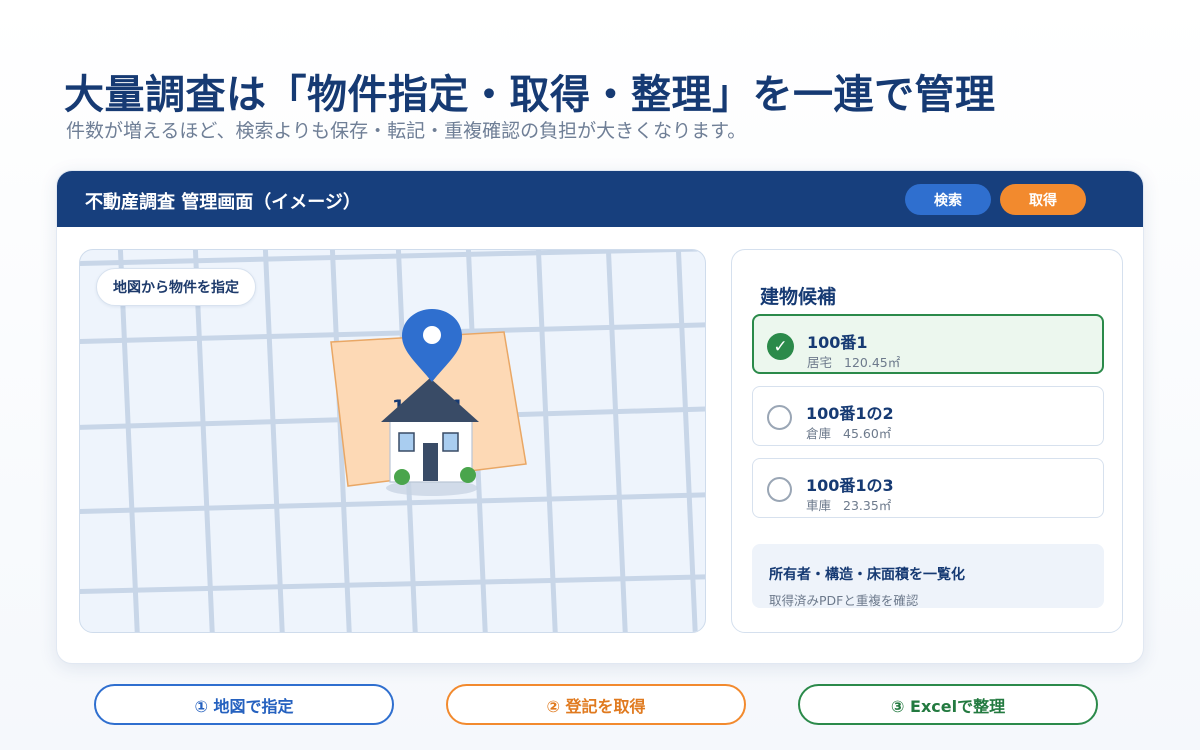 The height and width of the screenshot is (750, 1200). I want to click on summary-box: 所有者・構造・床面積を一覧化 取得済みPDFと重複を確認, so click(928, 576).